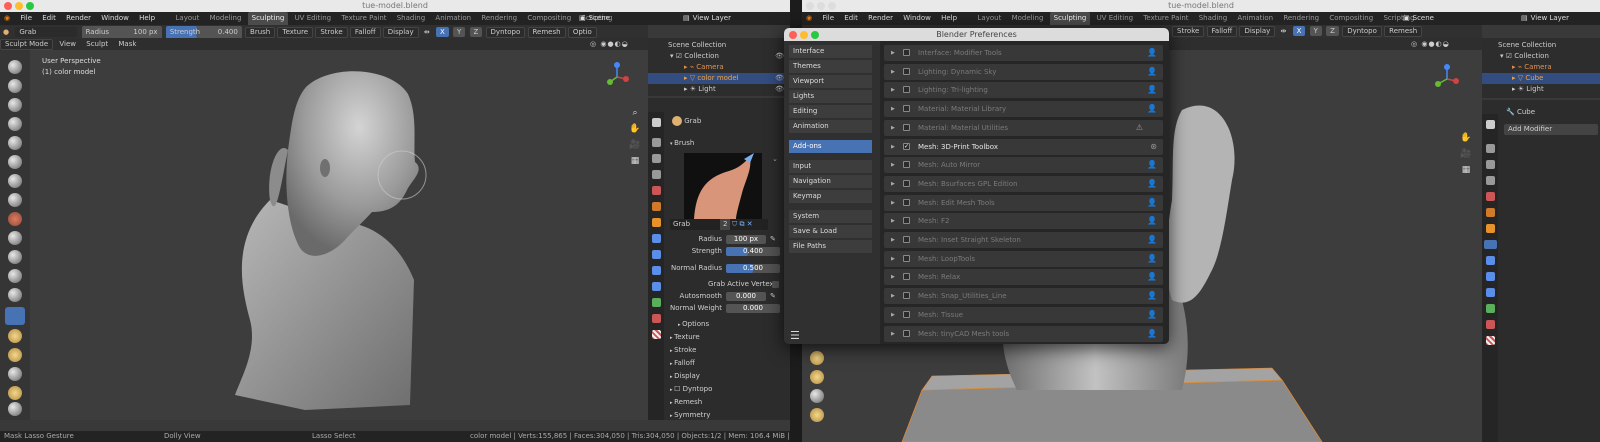 This screenshot has width=1600, height=442. What do you see at coordinates (775, 284) in the screenshot?
I see `grab-active-vertex-checkbox` at bounding box center [775, 284].